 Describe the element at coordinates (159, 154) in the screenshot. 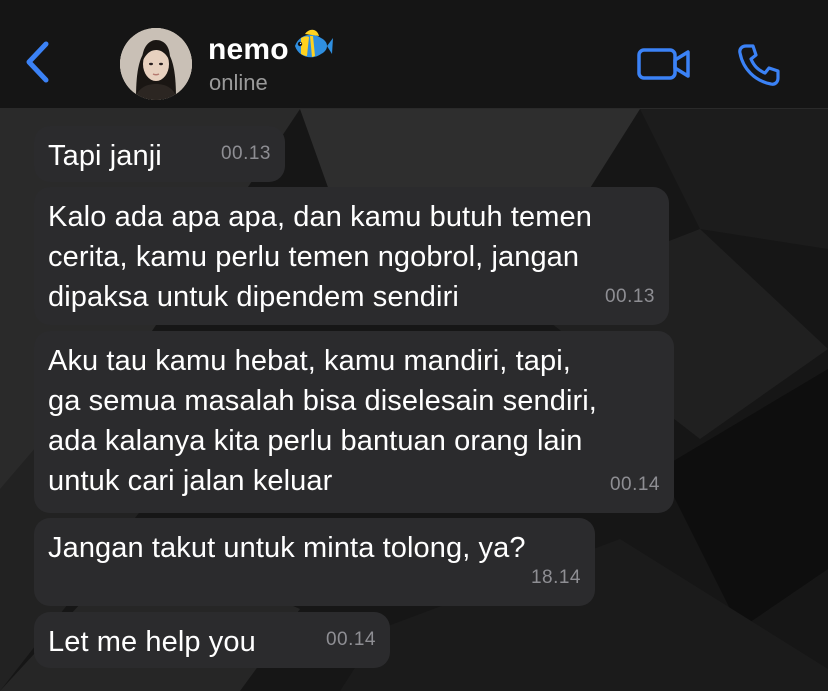

I see `message-bubble: Tapi janji 00.13` at that location.